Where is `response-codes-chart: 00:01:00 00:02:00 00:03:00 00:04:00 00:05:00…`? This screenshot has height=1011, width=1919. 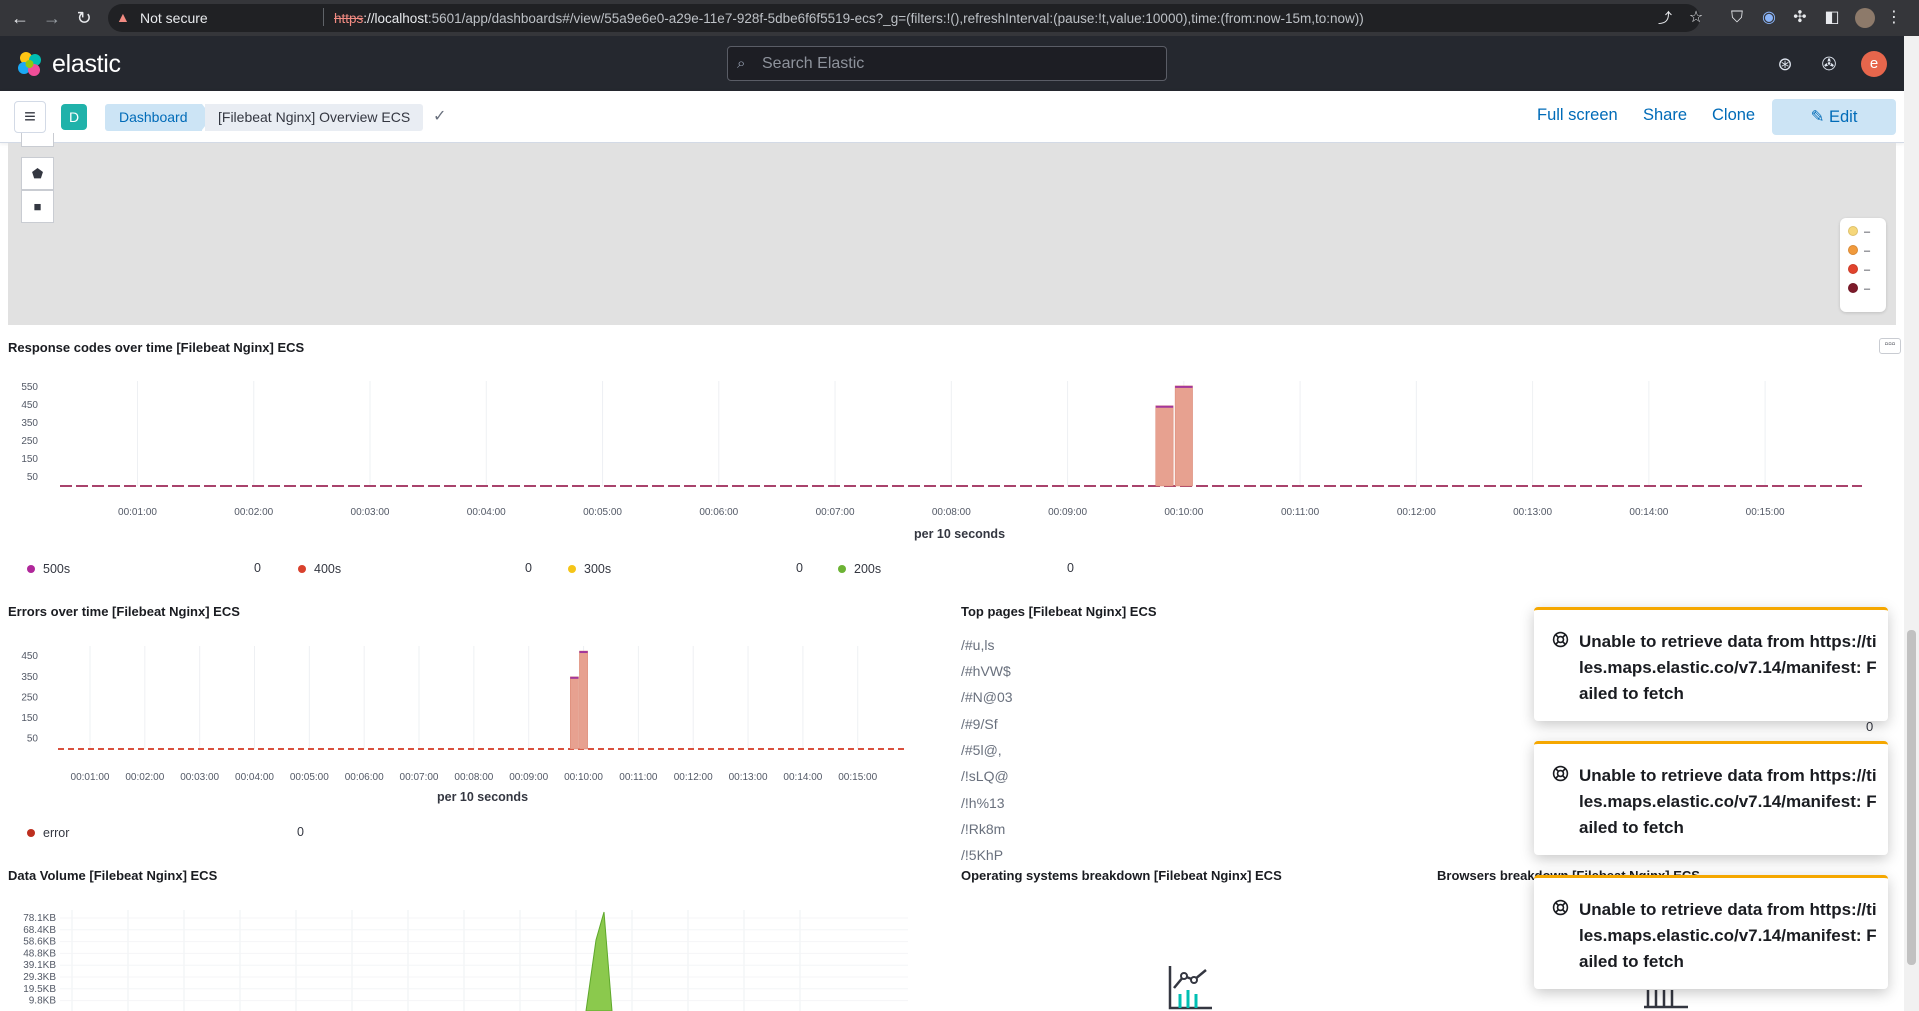 response-codes-chart: 00:01:00 00:02:00 00:03:00 00:04:00 00:05:00… is located at coordinates (941, 449).